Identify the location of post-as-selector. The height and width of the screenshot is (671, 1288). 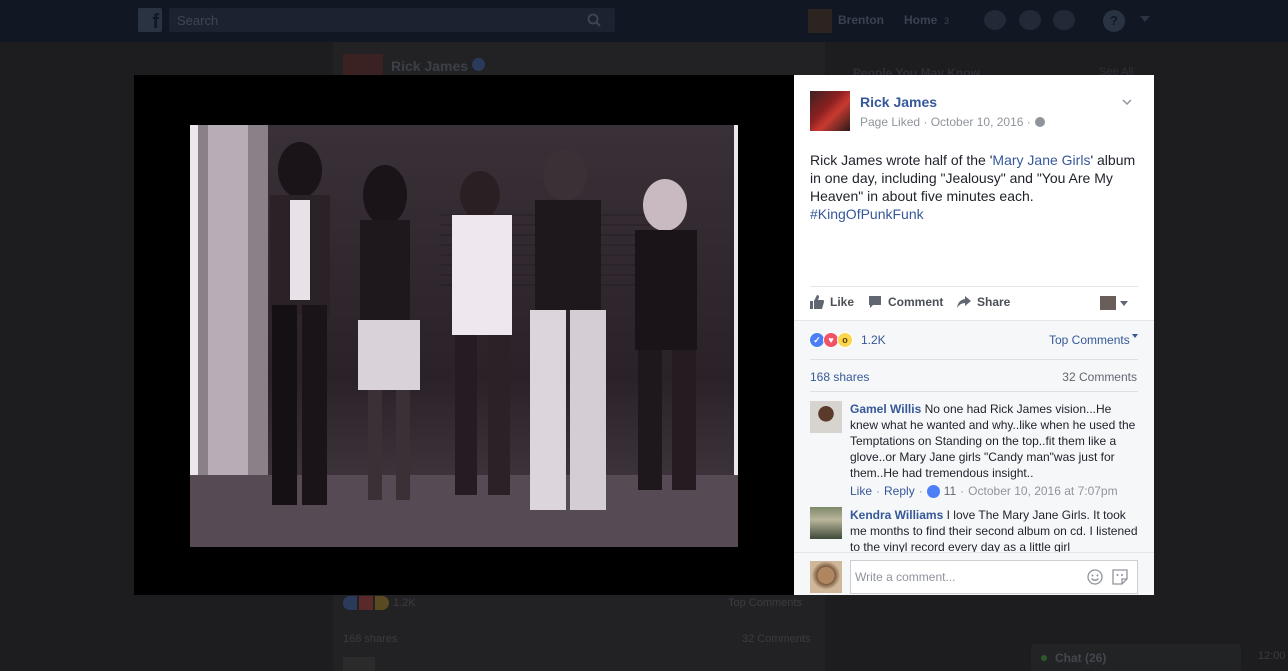
(1114, 303).